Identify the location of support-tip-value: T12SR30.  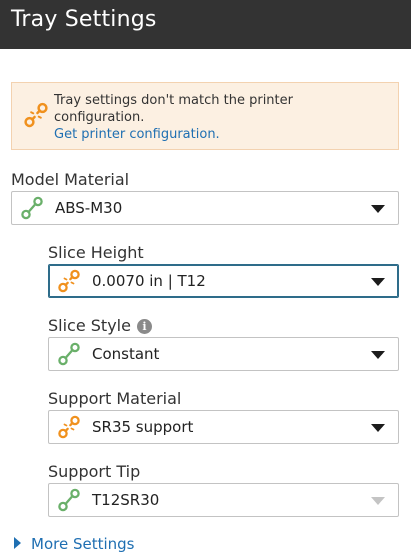
(126, 500).